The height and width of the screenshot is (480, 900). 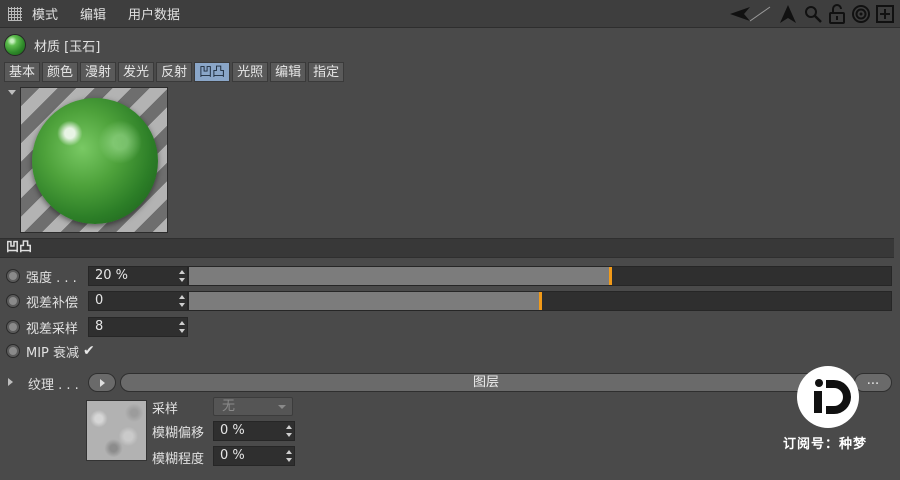 What do you see at coordinates (885, 14) in the screenshot?
I see `add-window-icon` at bounding box center [885, 14].